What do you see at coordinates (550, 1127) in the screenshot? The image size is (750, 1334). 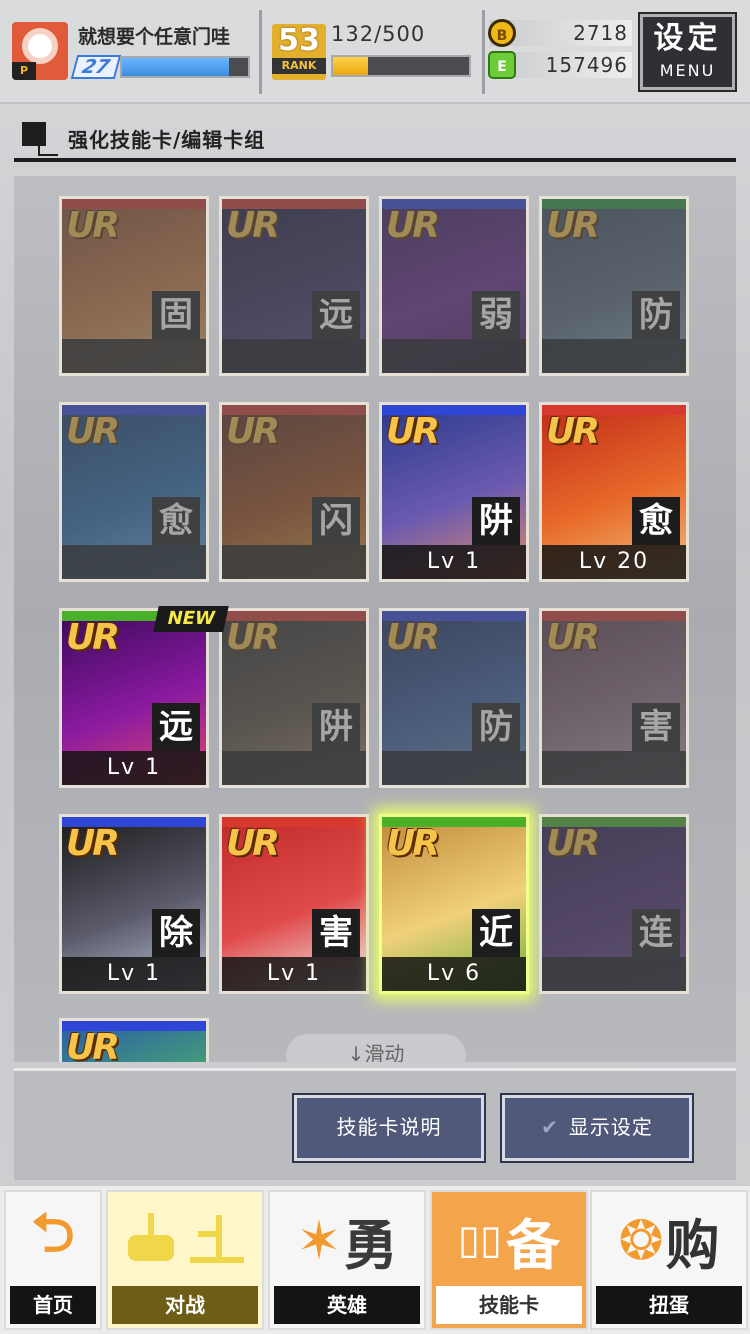 I see `check-icon: ✔` at bounding box center [550, 1127].